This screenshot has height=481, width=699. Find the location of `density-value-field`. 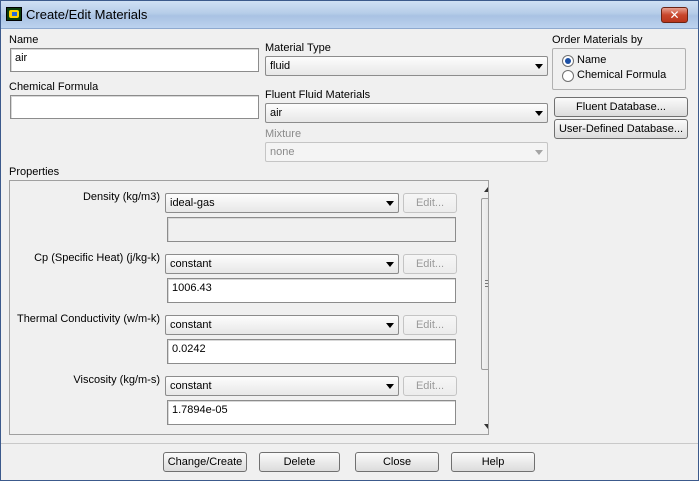

density-value-field is located at coordinates (311, 229).